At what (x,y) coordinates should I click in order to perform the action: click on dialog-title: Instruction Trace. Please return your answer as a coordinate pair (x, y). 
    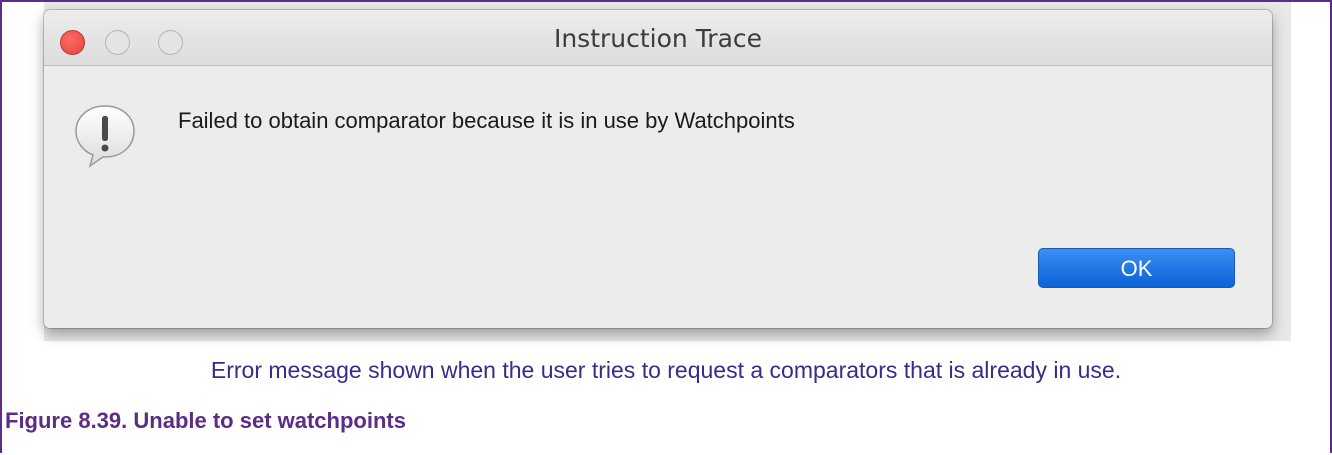
    Looking at the image, I should click on (658, 38).